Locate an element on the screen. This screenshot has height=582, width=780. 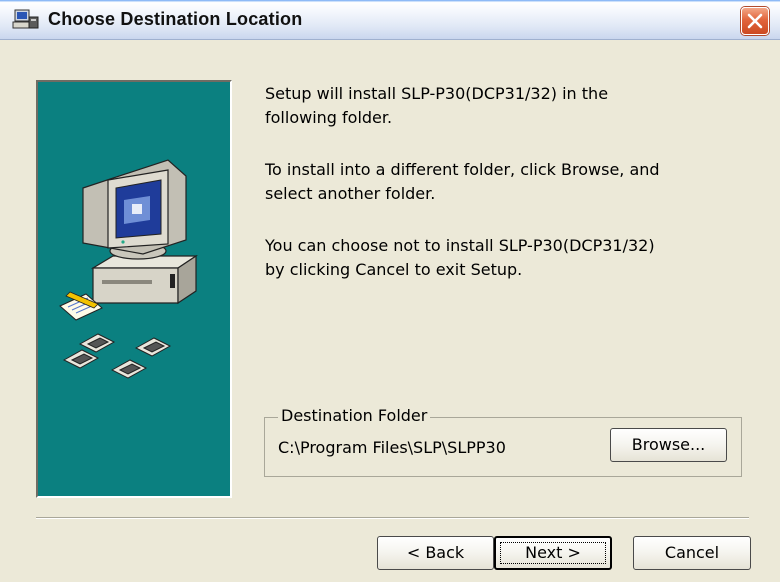
cancel-button-label: Cancel is located at coordinates (692, 552).